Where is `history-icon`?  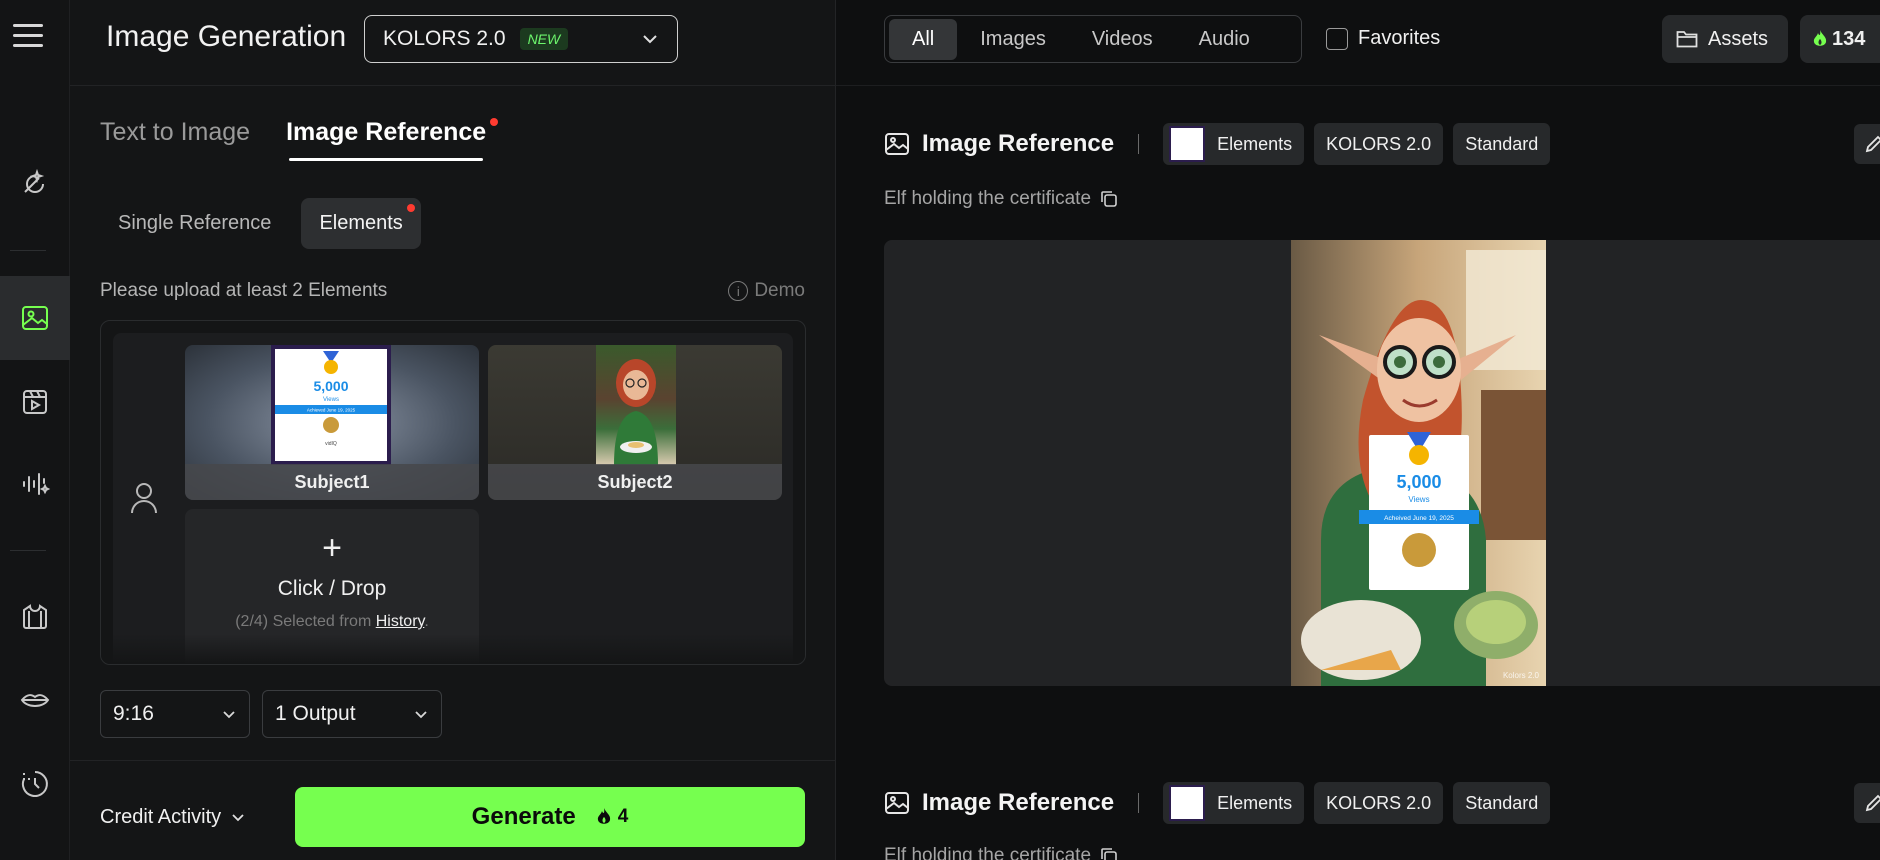 history-icon is located at coordinates (34, 784).